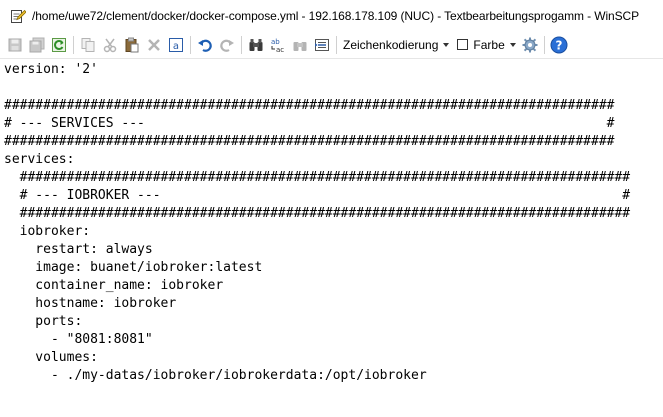  I want to click on editor-line: volumes:, so click(51, 358).